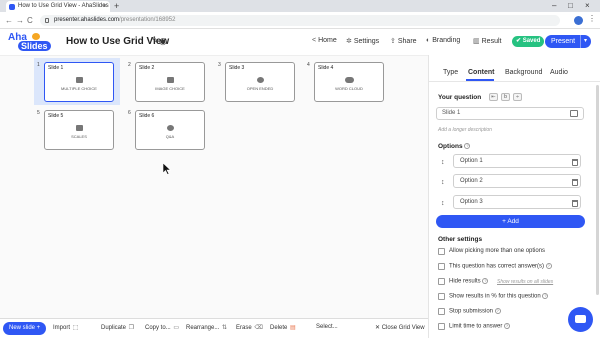 The image size is (600, 338). What do you see at coordinates (481, 72) in the screenshot?
I see `tab-content: Content` at bounding box center [481, 72].